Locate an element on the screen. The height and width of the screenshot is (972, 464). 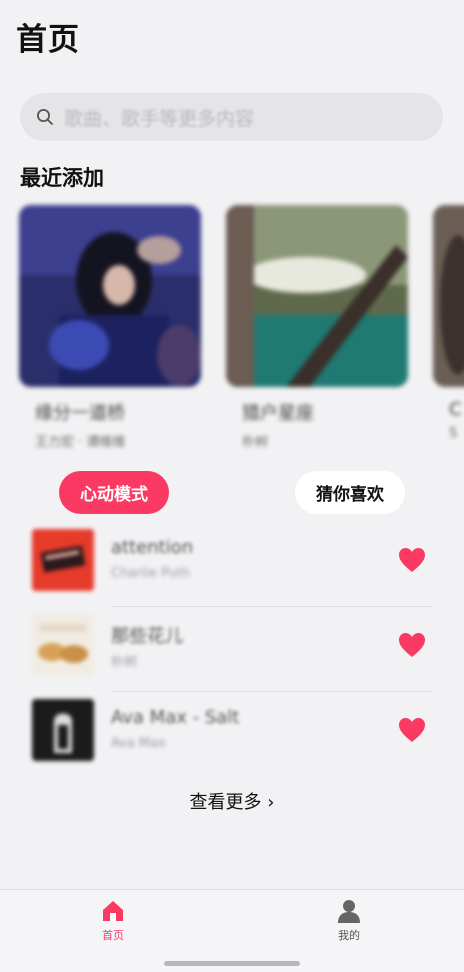
song-title: 那些花儿 is located at coordinates (147, 636).